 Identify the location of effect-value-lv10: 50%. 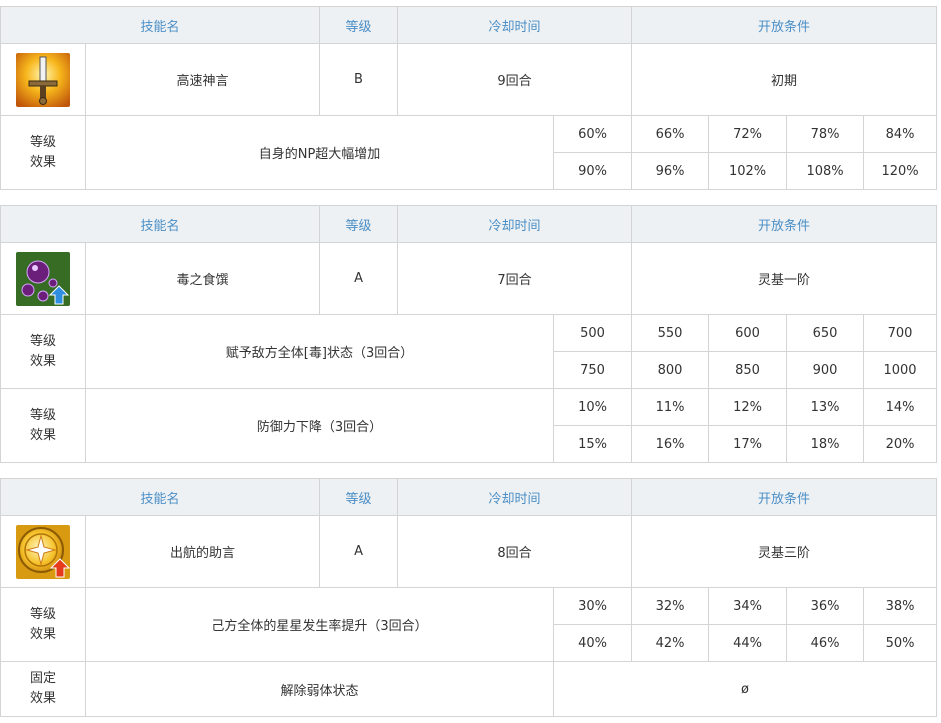
(900, 643).